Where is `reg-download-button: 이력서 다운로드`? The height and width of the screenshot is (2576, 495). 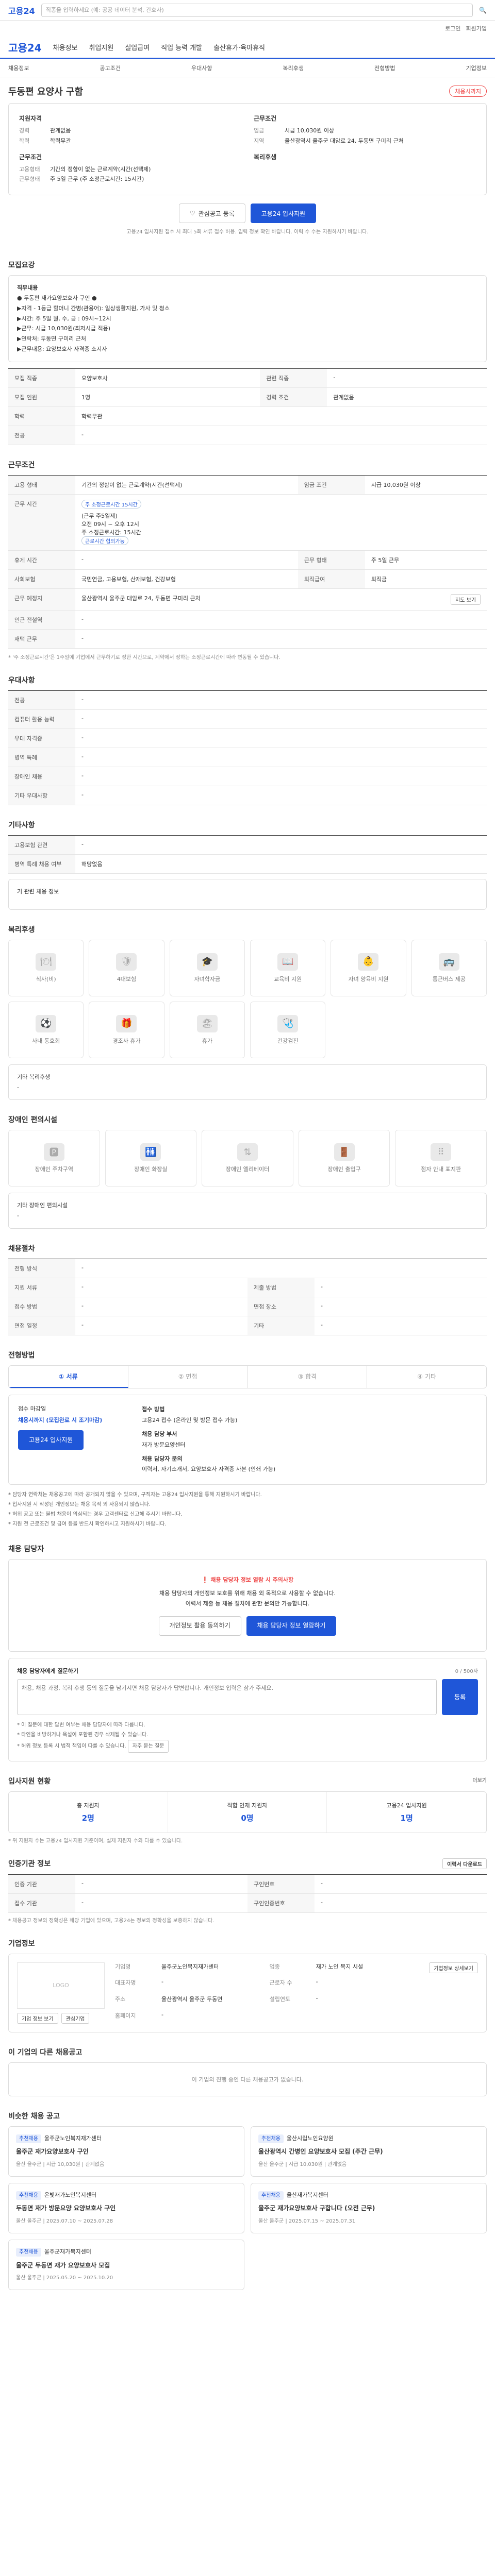 reg-download-button: 이력서 다운로드 is located at coordinates (464, 1863).